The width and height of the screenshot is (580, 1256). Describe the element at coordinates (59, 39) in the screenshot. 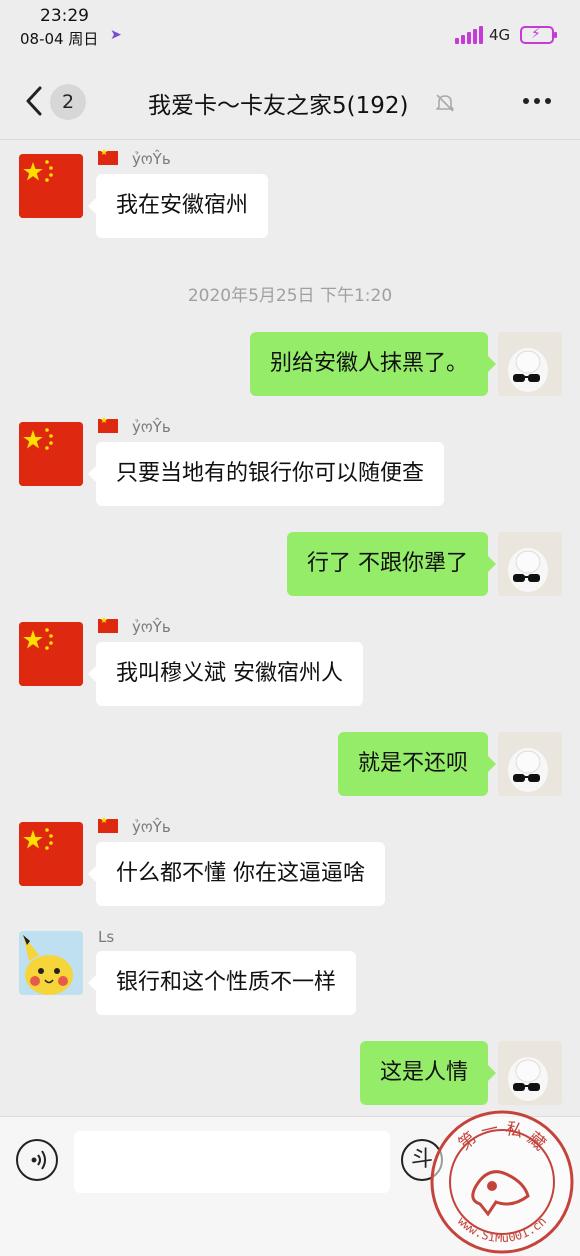

I see `status-date: 08-04 周日` at that location.